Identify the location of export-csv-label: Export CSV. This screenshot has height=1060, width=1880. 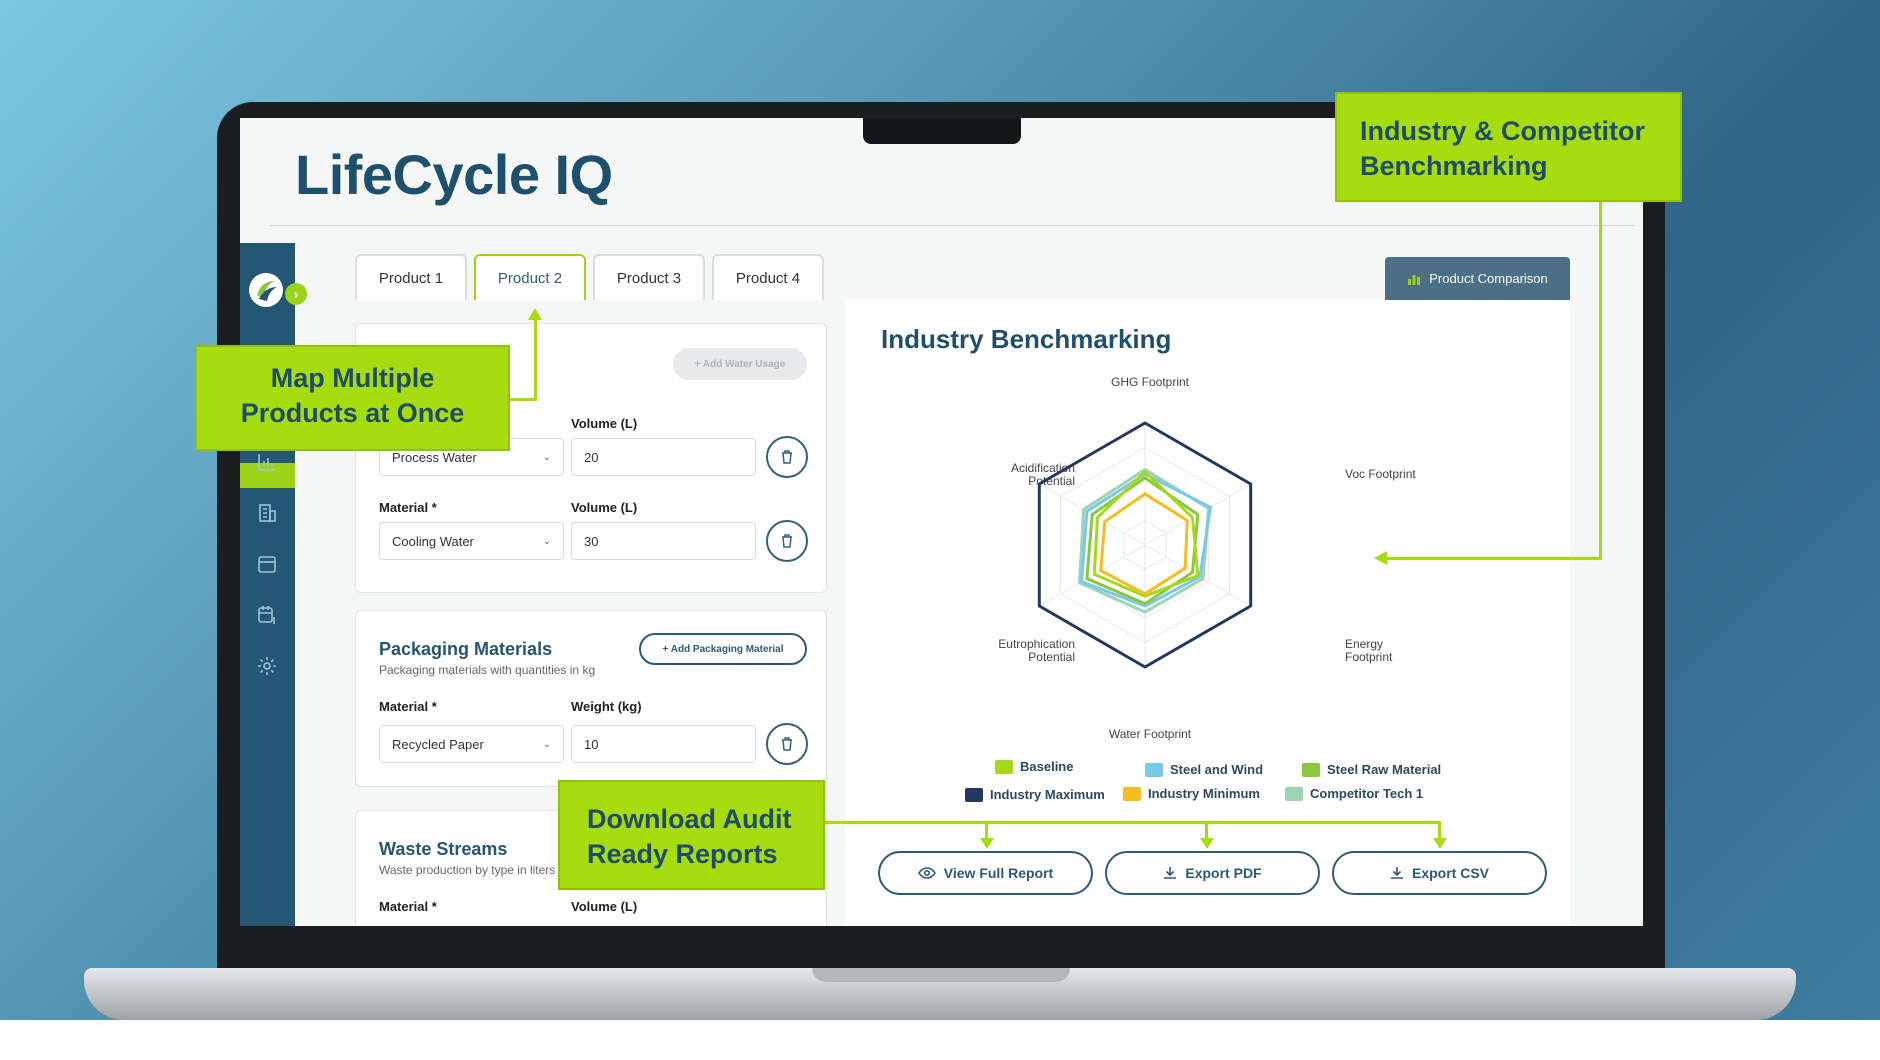
(1450, 873).